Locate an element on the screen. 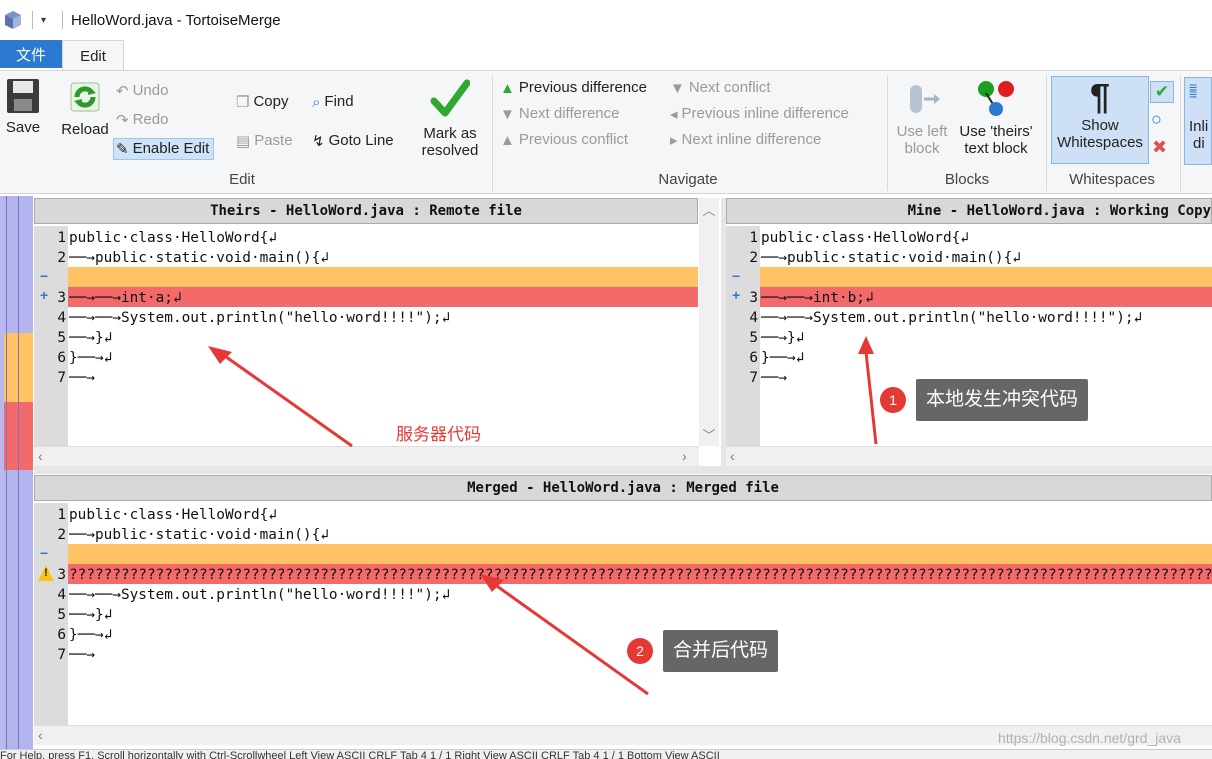  horizontal-splitter is located at coordinates (623, 470).